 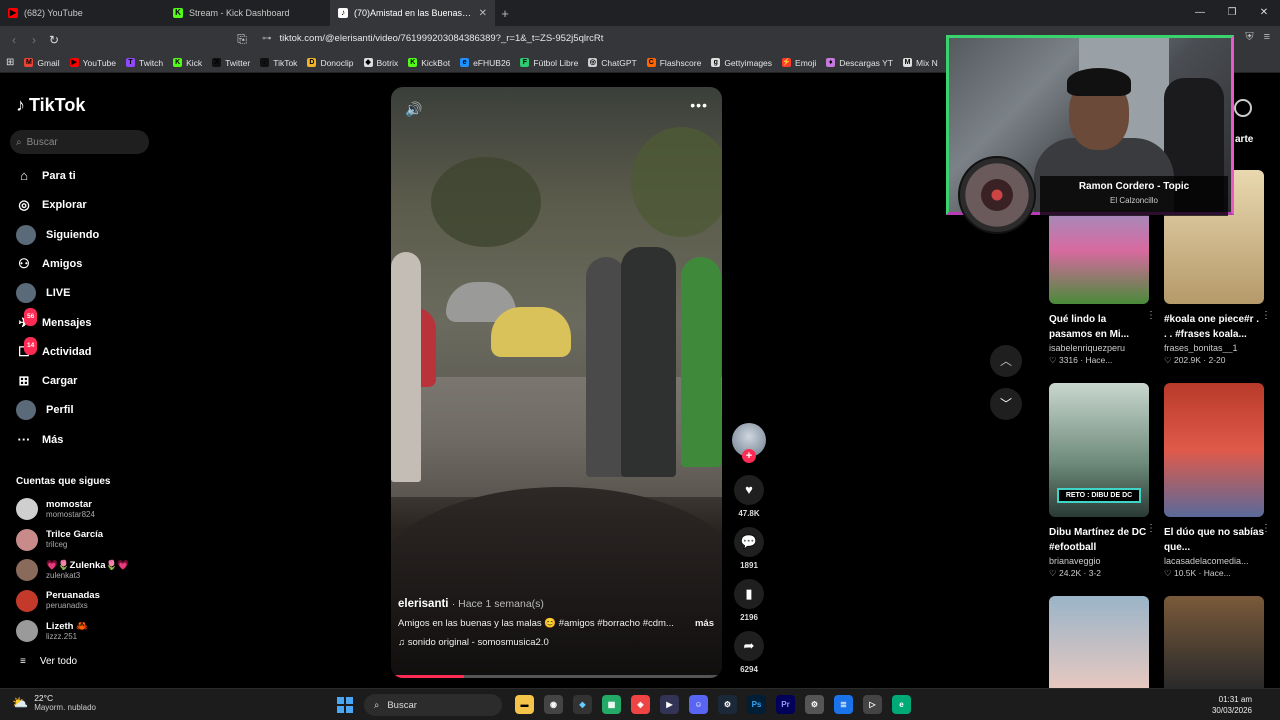 I want to click on browser-tab: ▶ (682) YouTube, so click(x=82, y=13).